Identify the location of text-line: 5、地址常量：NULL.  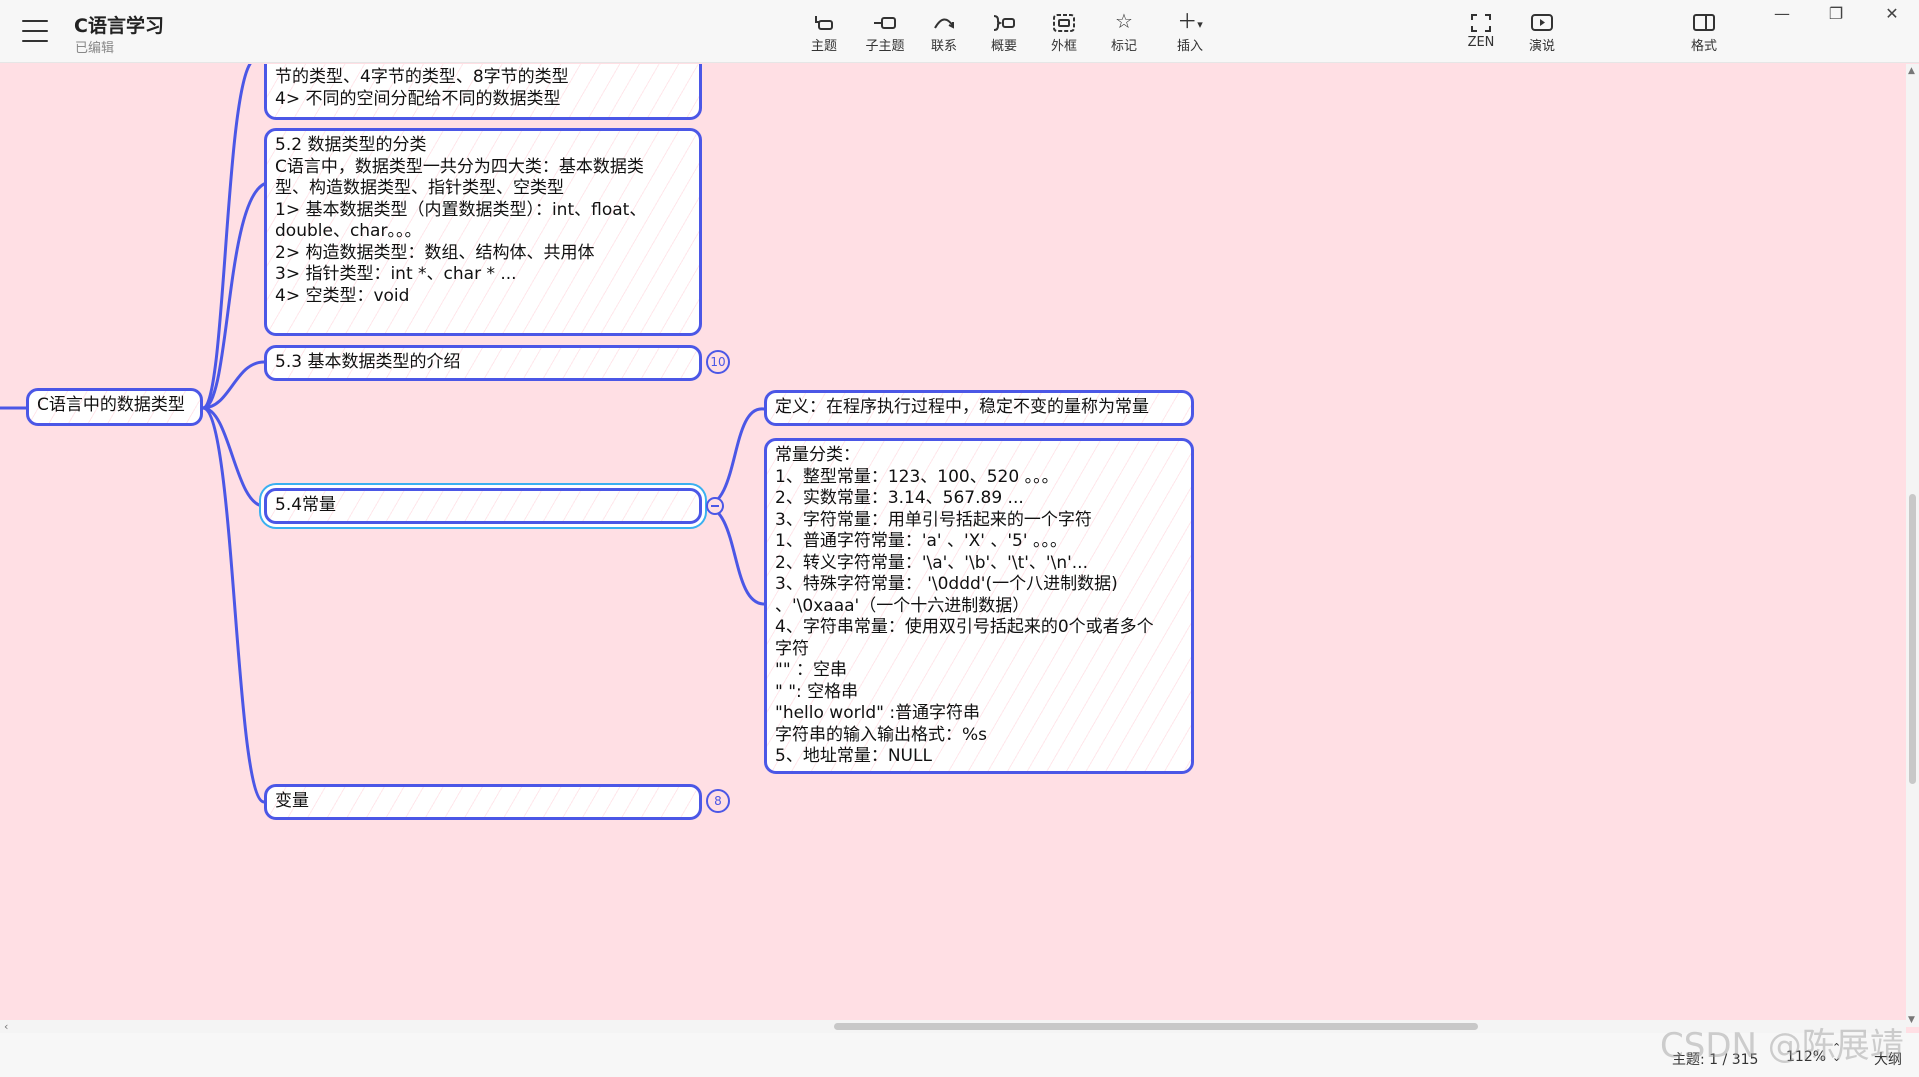
(853, 756).